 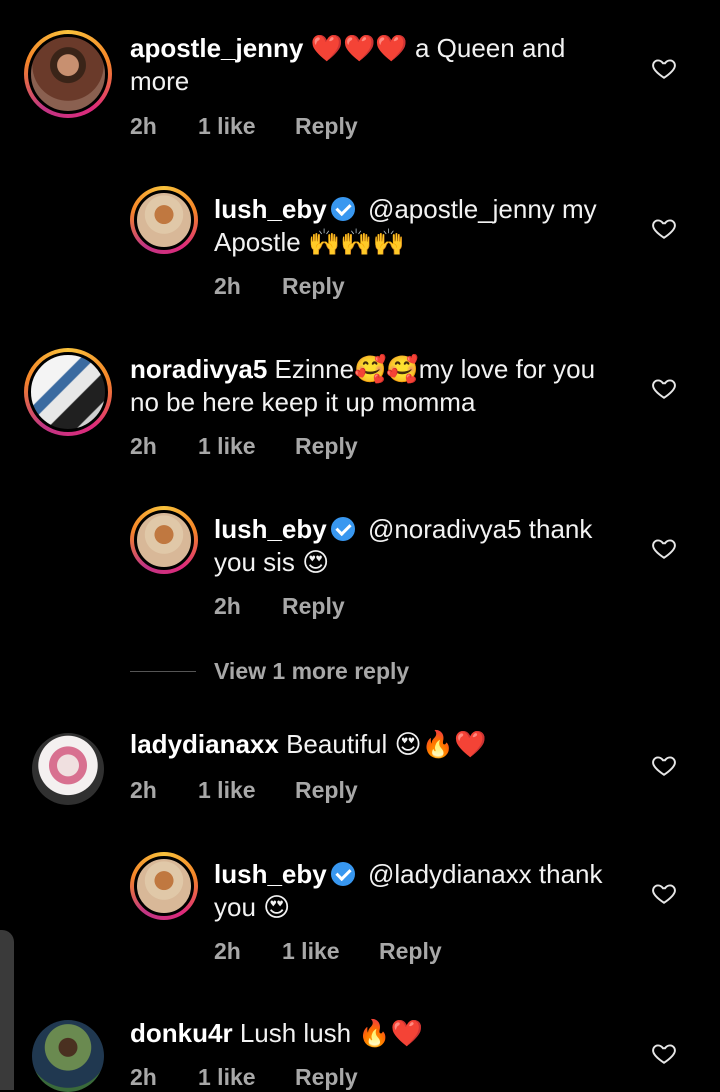 I want to click on comment-text: donku4r Lush lush 🔥❤️, so click(x=380, y=1033).